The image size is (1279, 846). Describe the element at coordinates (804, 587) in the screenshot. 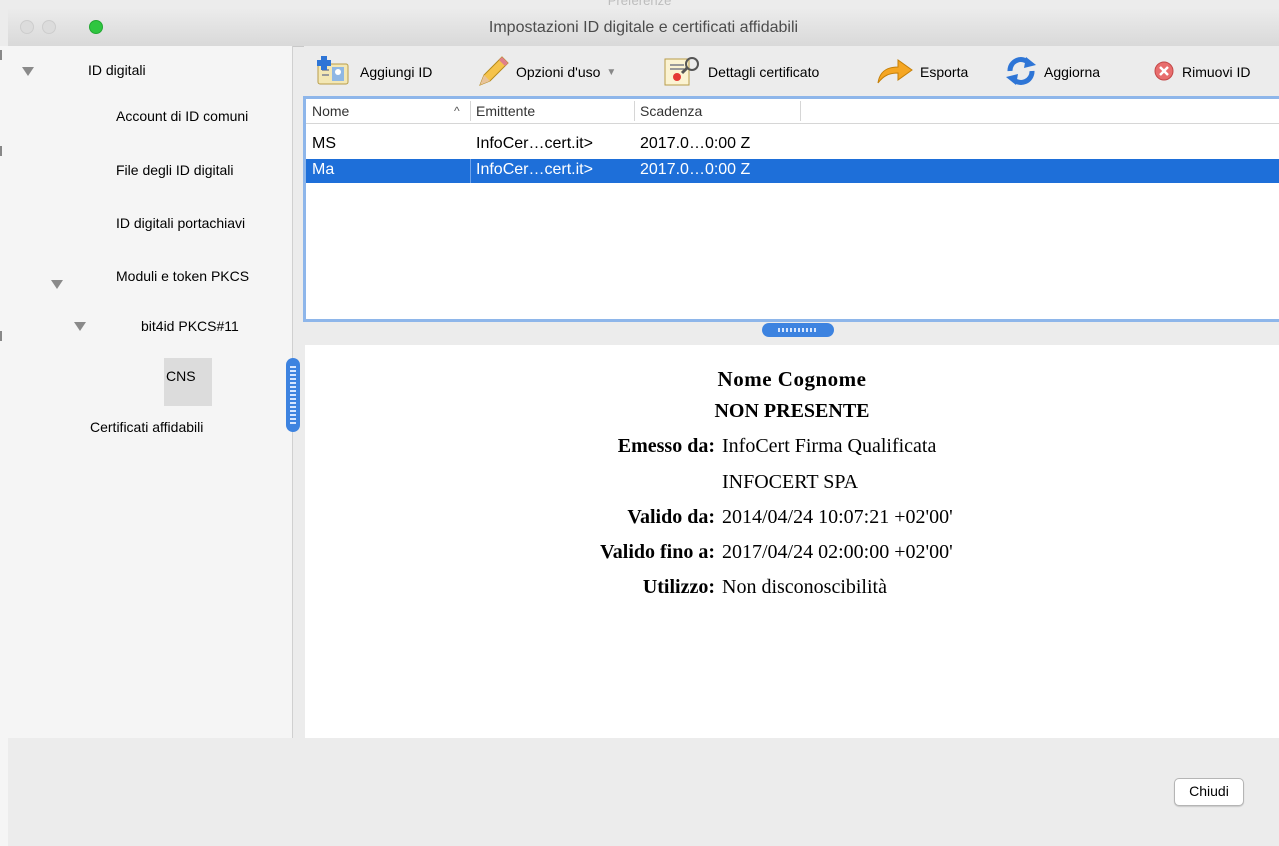

I see `usage-value: Non disconoscibilità` at that location.